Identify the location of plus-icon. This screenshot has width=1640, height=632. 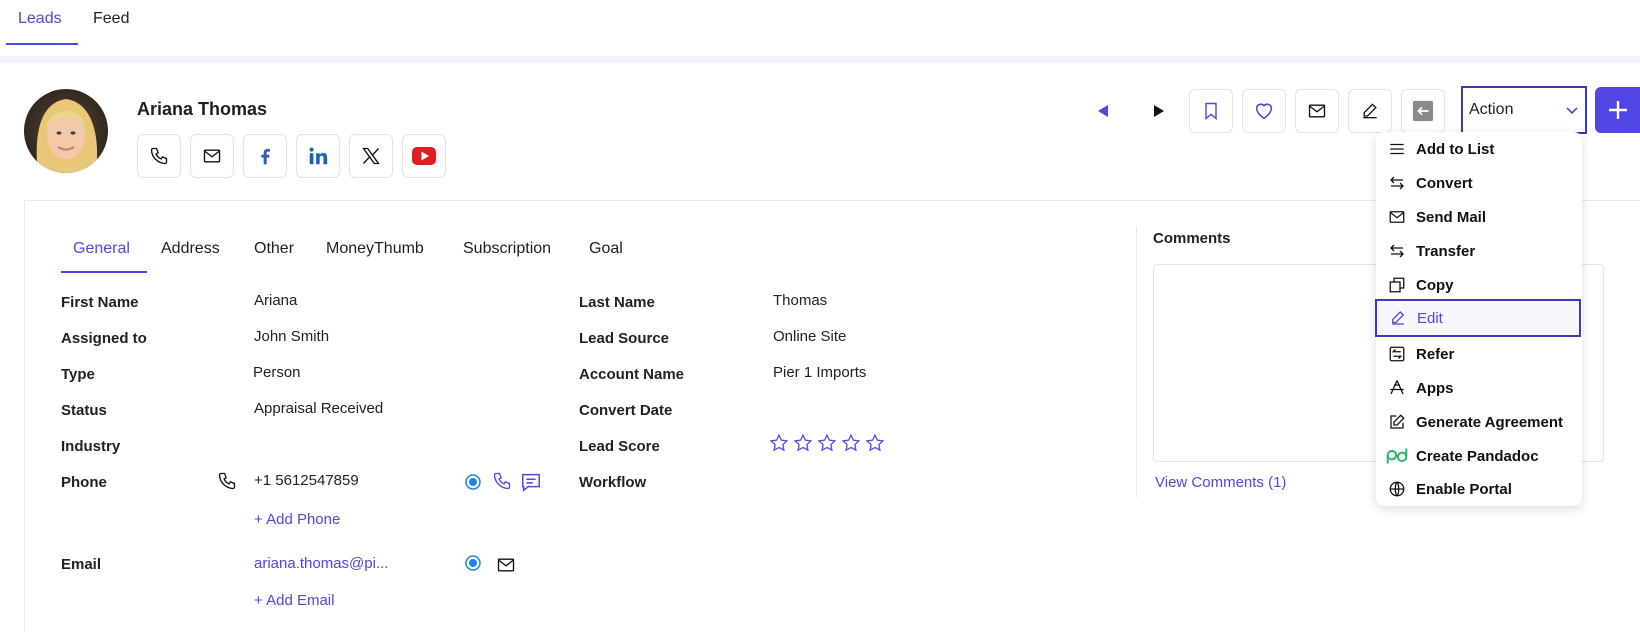
(1618, 110).